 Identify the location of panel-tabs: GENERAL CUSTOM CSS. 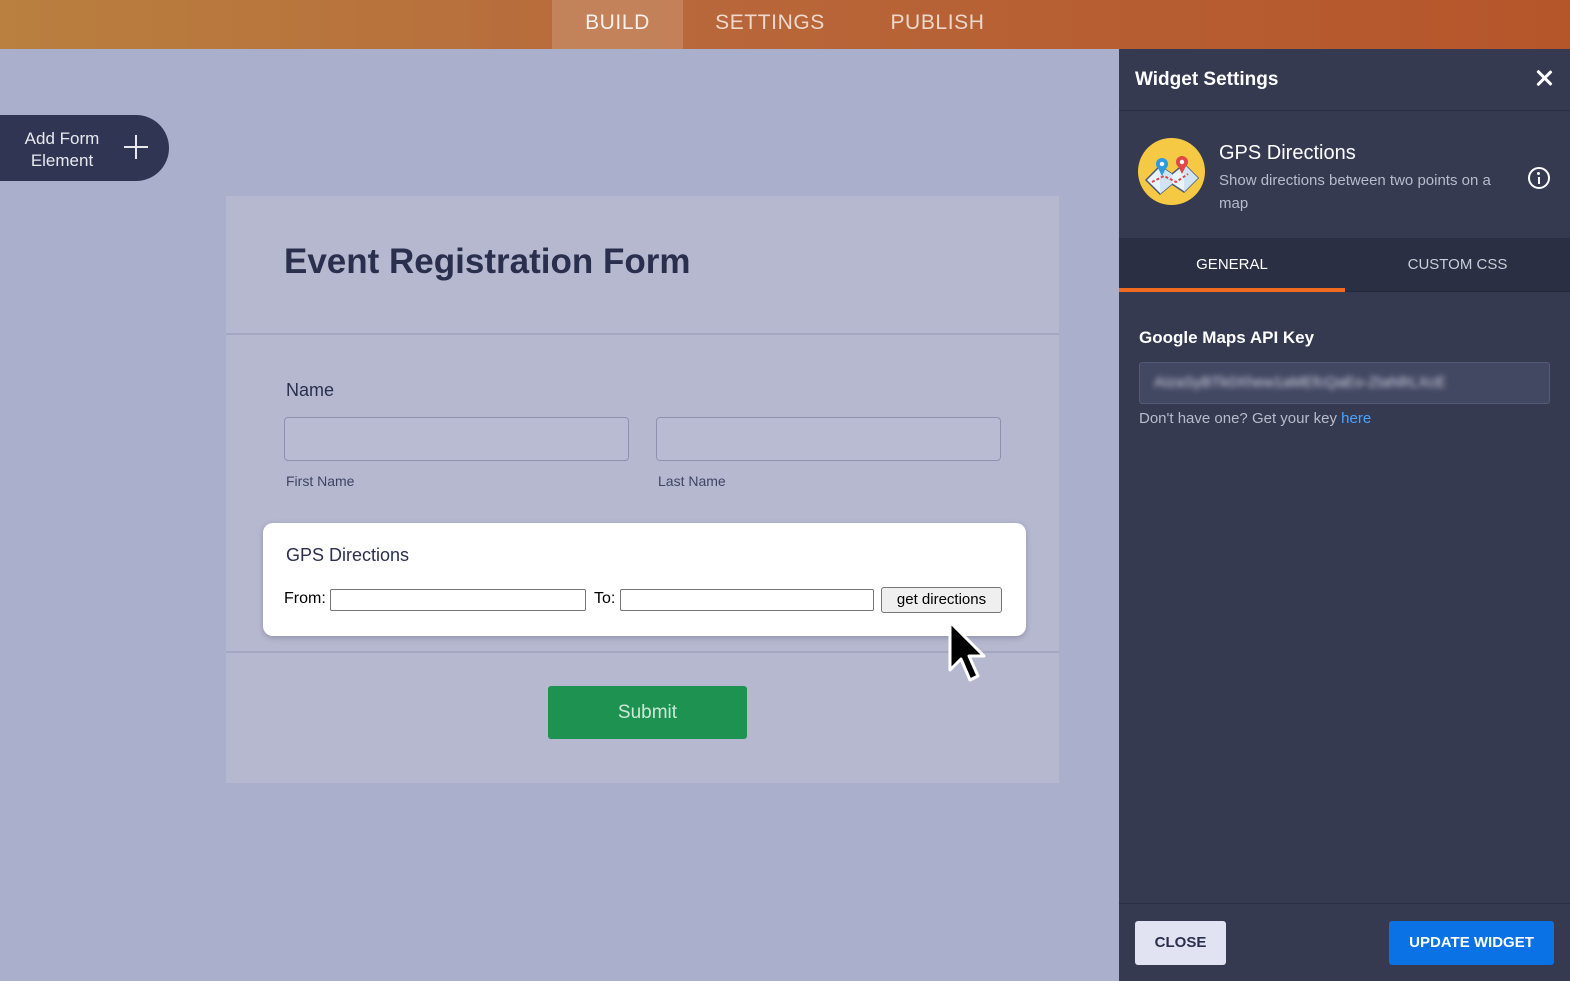
(1344, 265).